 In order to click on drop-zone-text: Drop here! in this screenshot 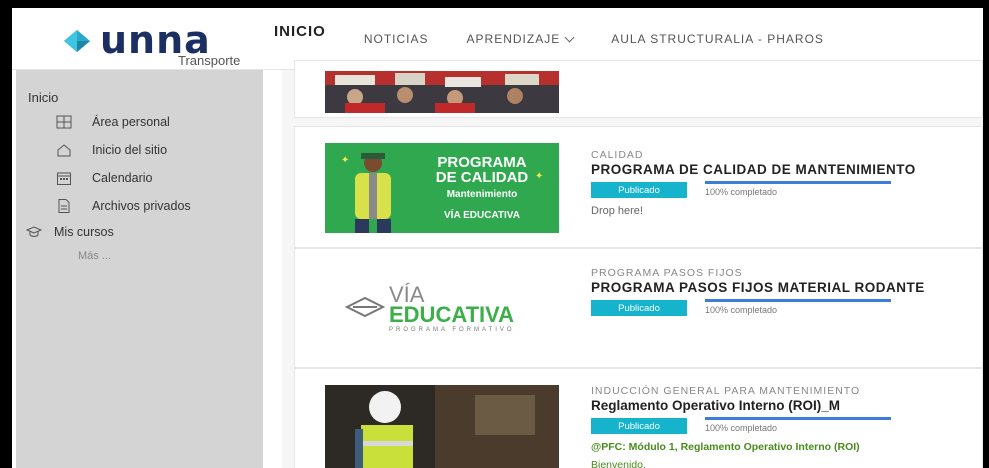, I will do `click(617, 211)`.